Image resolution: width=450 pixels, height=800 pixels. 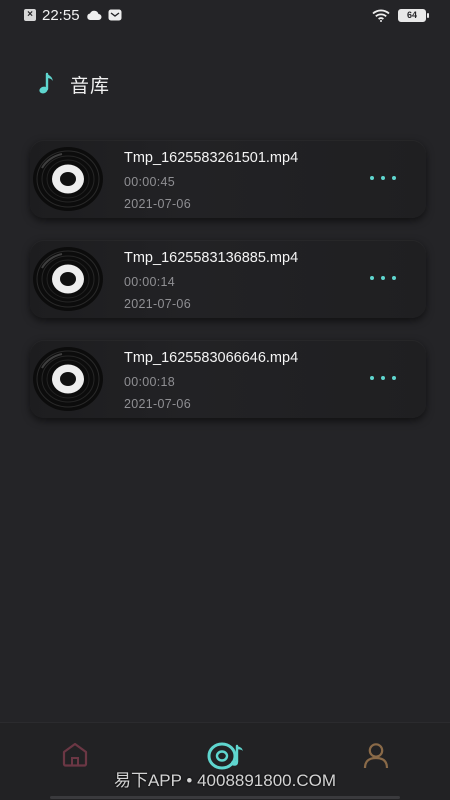 What do you see at coordinates (211, 258) in the screenshot?
I see `track-title: Tmp_1625583136885.mp4` at bounding box center [211, 258].